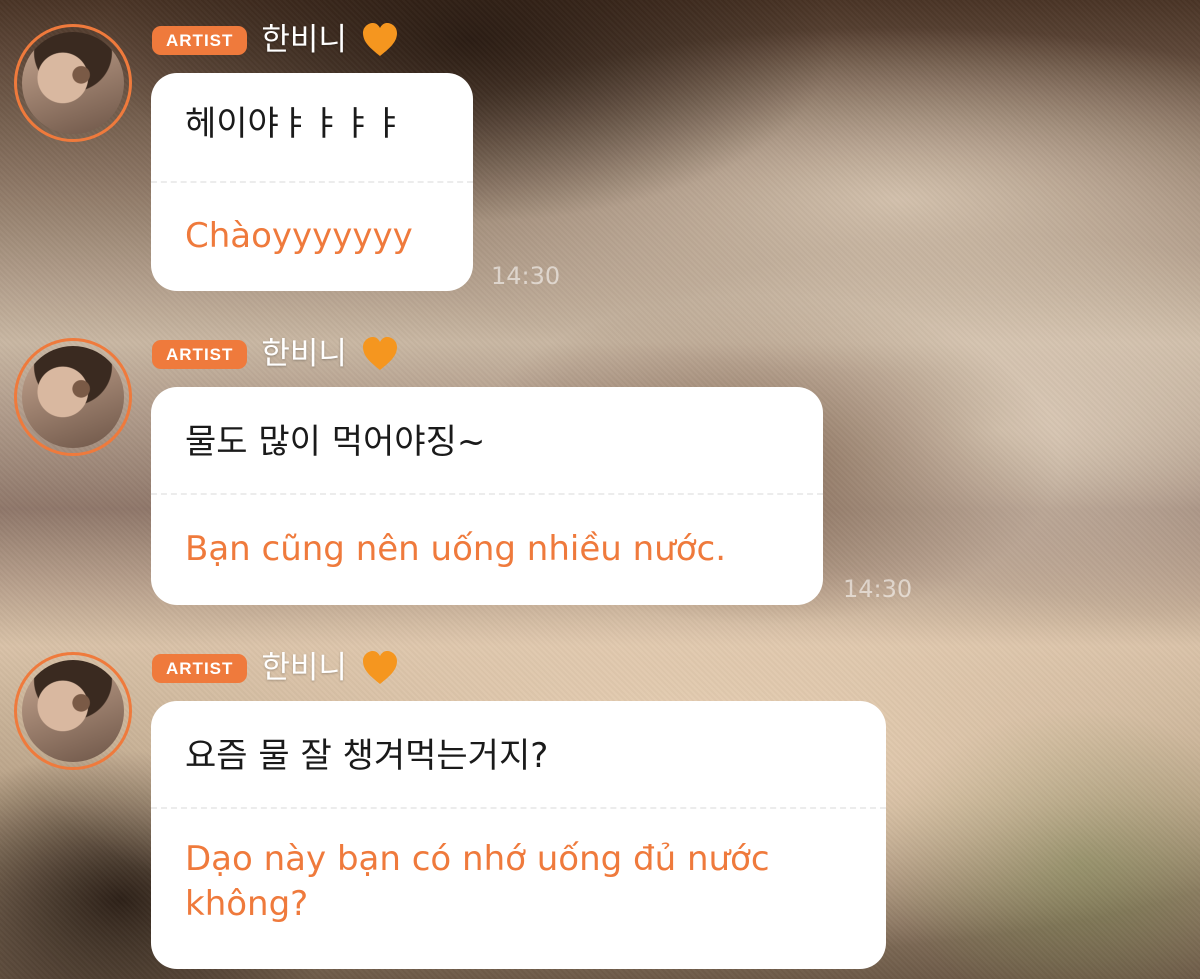 The height and width of the screenshot is (979, 1200). I want to click on message-bubble: 헤이야ㅑㅑㅑㅑ Chàoyyyyyyy, so click(312, 182).